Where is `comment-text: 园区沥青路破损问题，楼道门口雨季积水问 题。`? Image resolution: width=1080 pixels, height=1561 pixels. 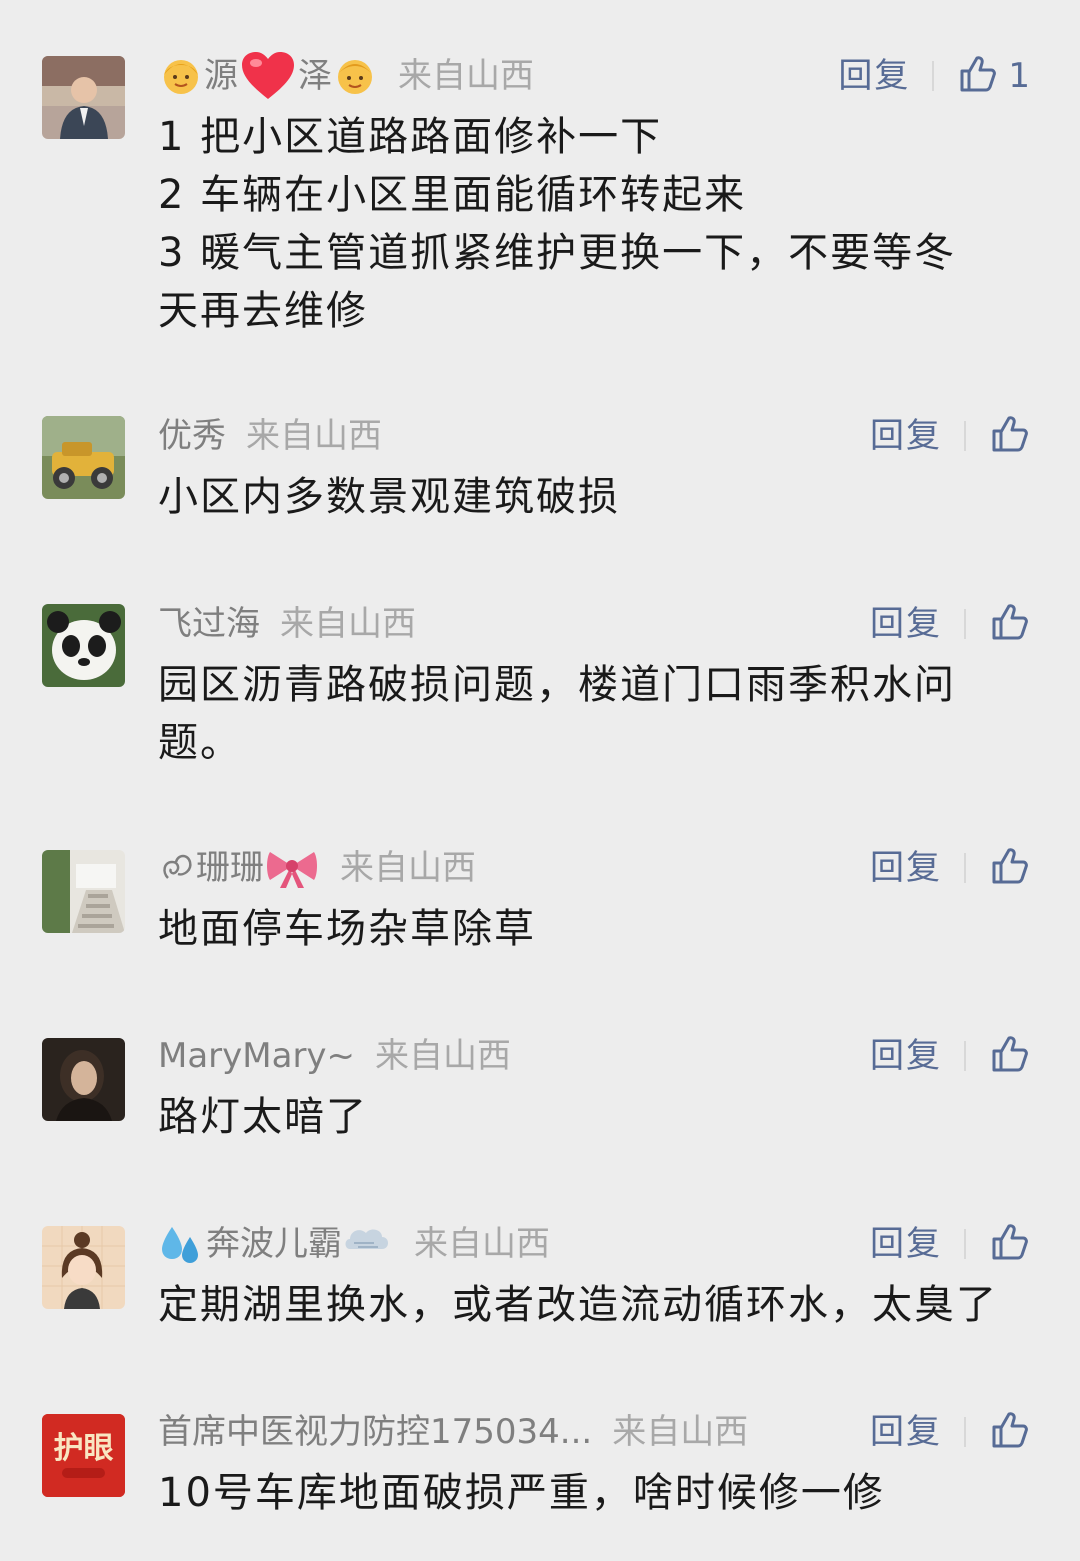
comment-text: 园区沥青路破损问题，楼道门口雨季积水问 题。 is located at coordinates (557, 714).